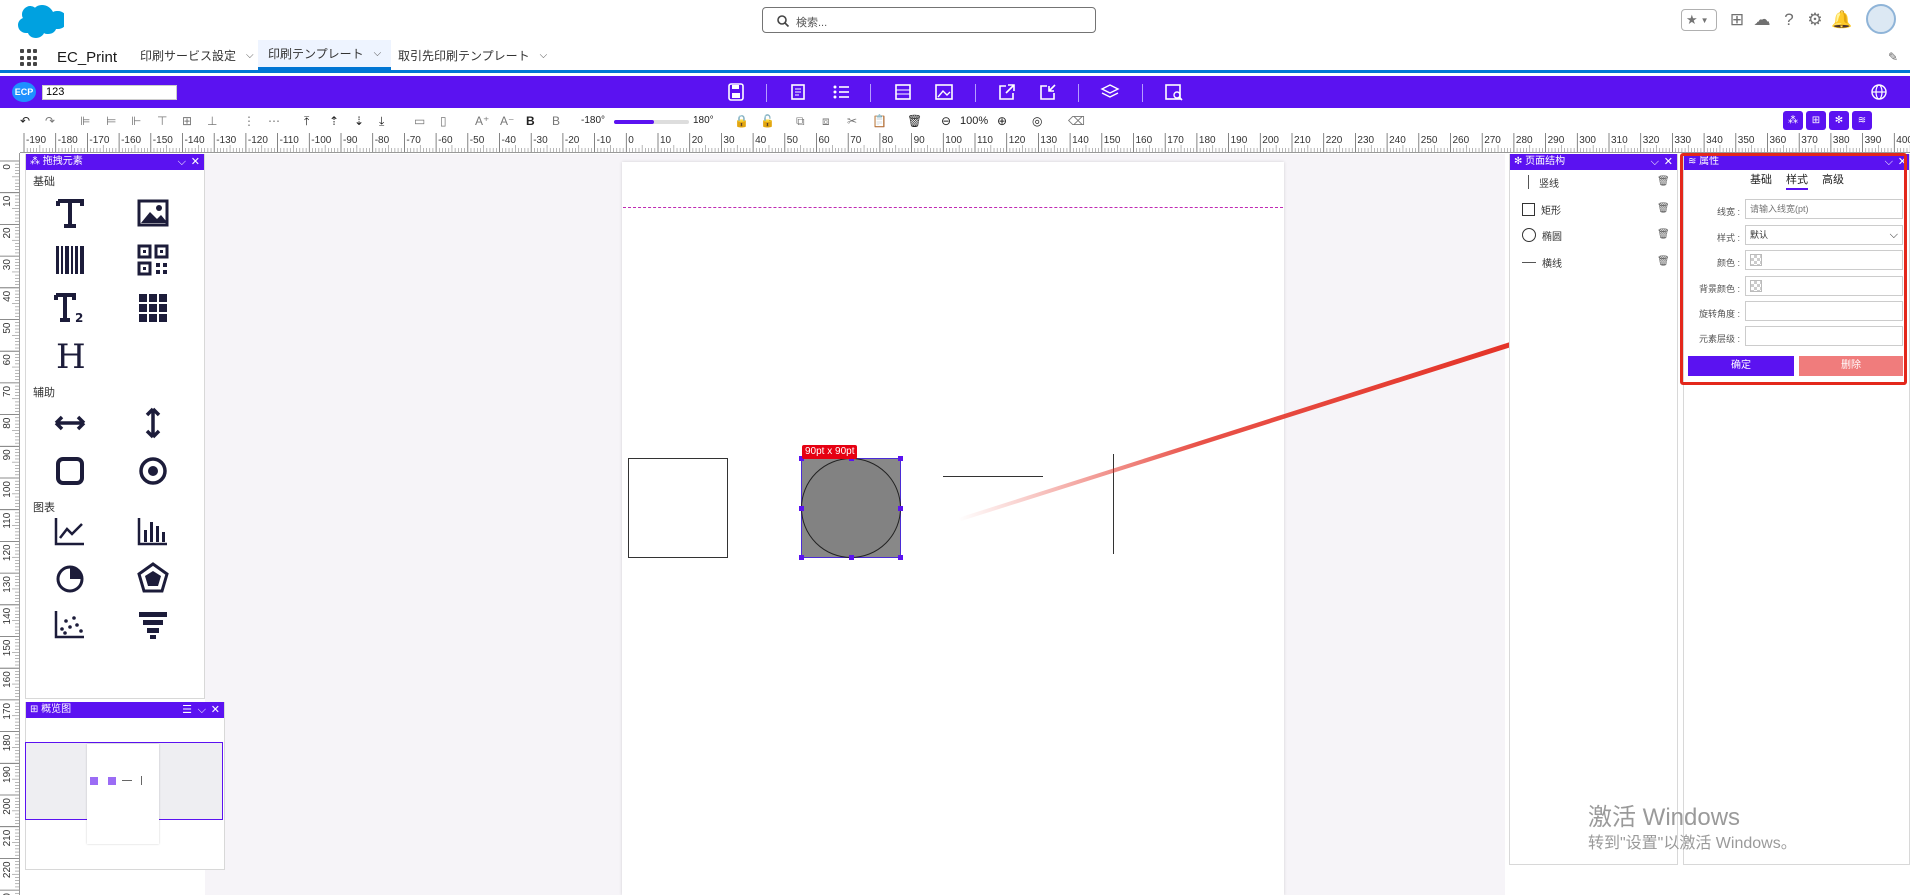 The width and height of the screenshot is (1910, 895). I want to click on edit-page-icon, so click(799, 92).